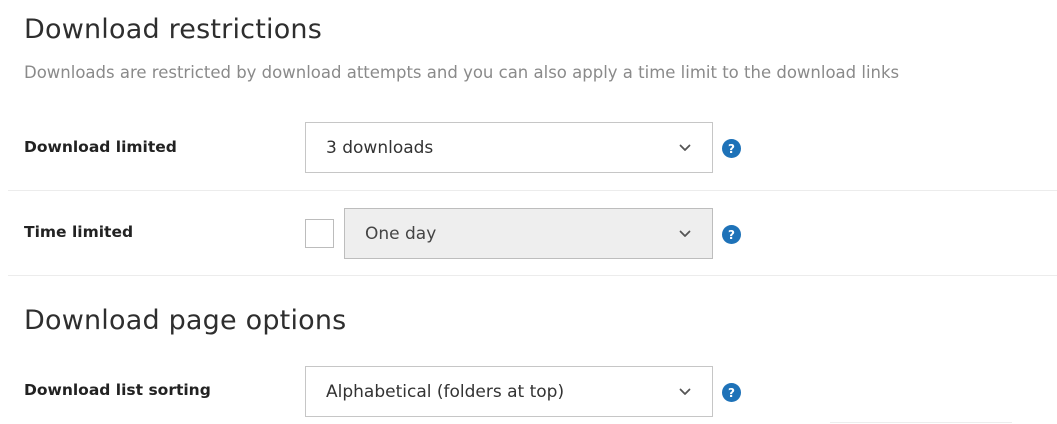  I want to click on download-list-sorting-label: Download list sorting, so click(117, 390).